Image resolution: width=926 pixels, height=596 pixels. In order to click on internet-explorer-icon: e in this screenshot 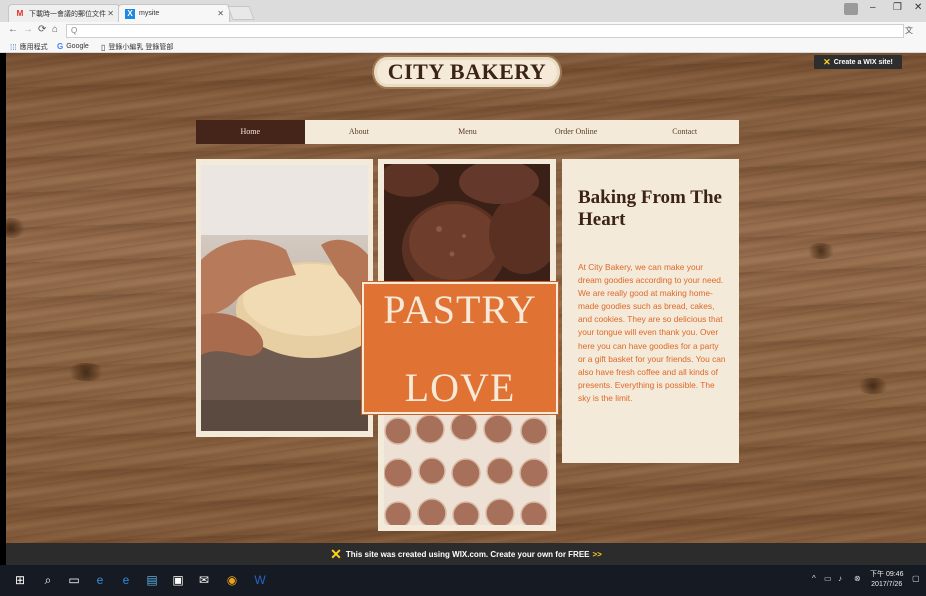, I will do `click(126, 580)`.